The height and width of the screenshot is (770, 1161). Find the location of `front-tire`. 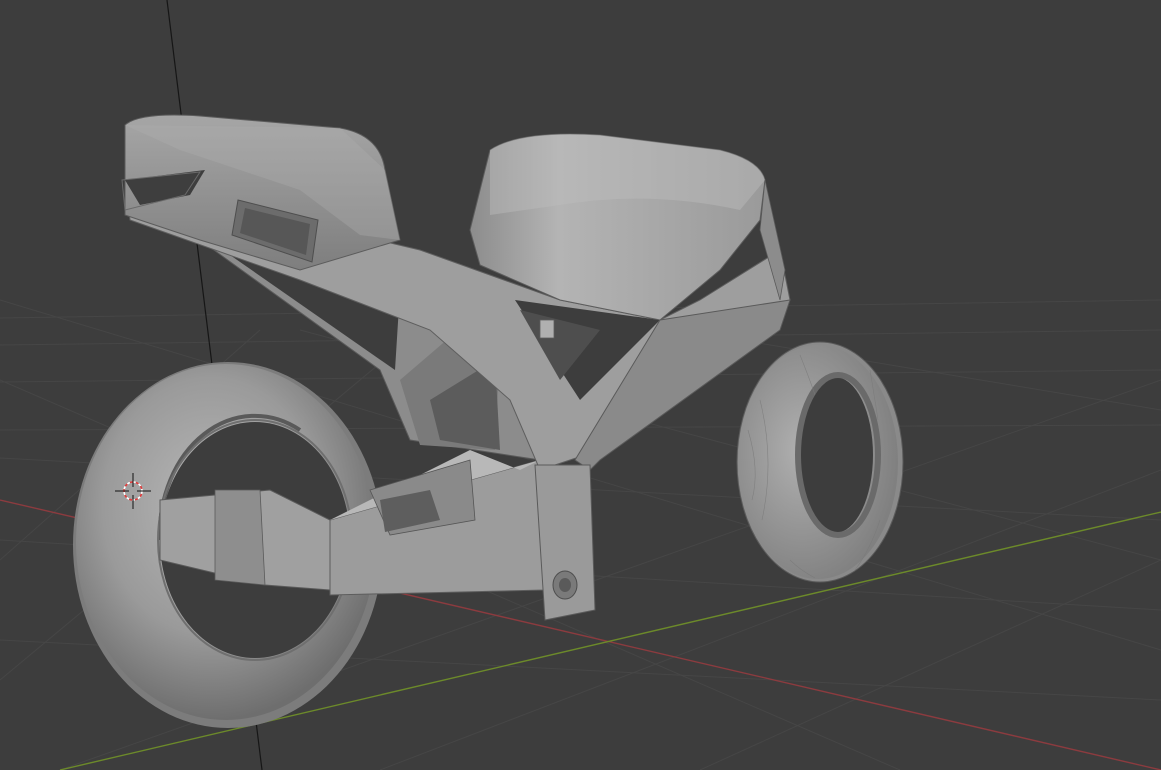

front-tire is located at coordinates (820, 462).